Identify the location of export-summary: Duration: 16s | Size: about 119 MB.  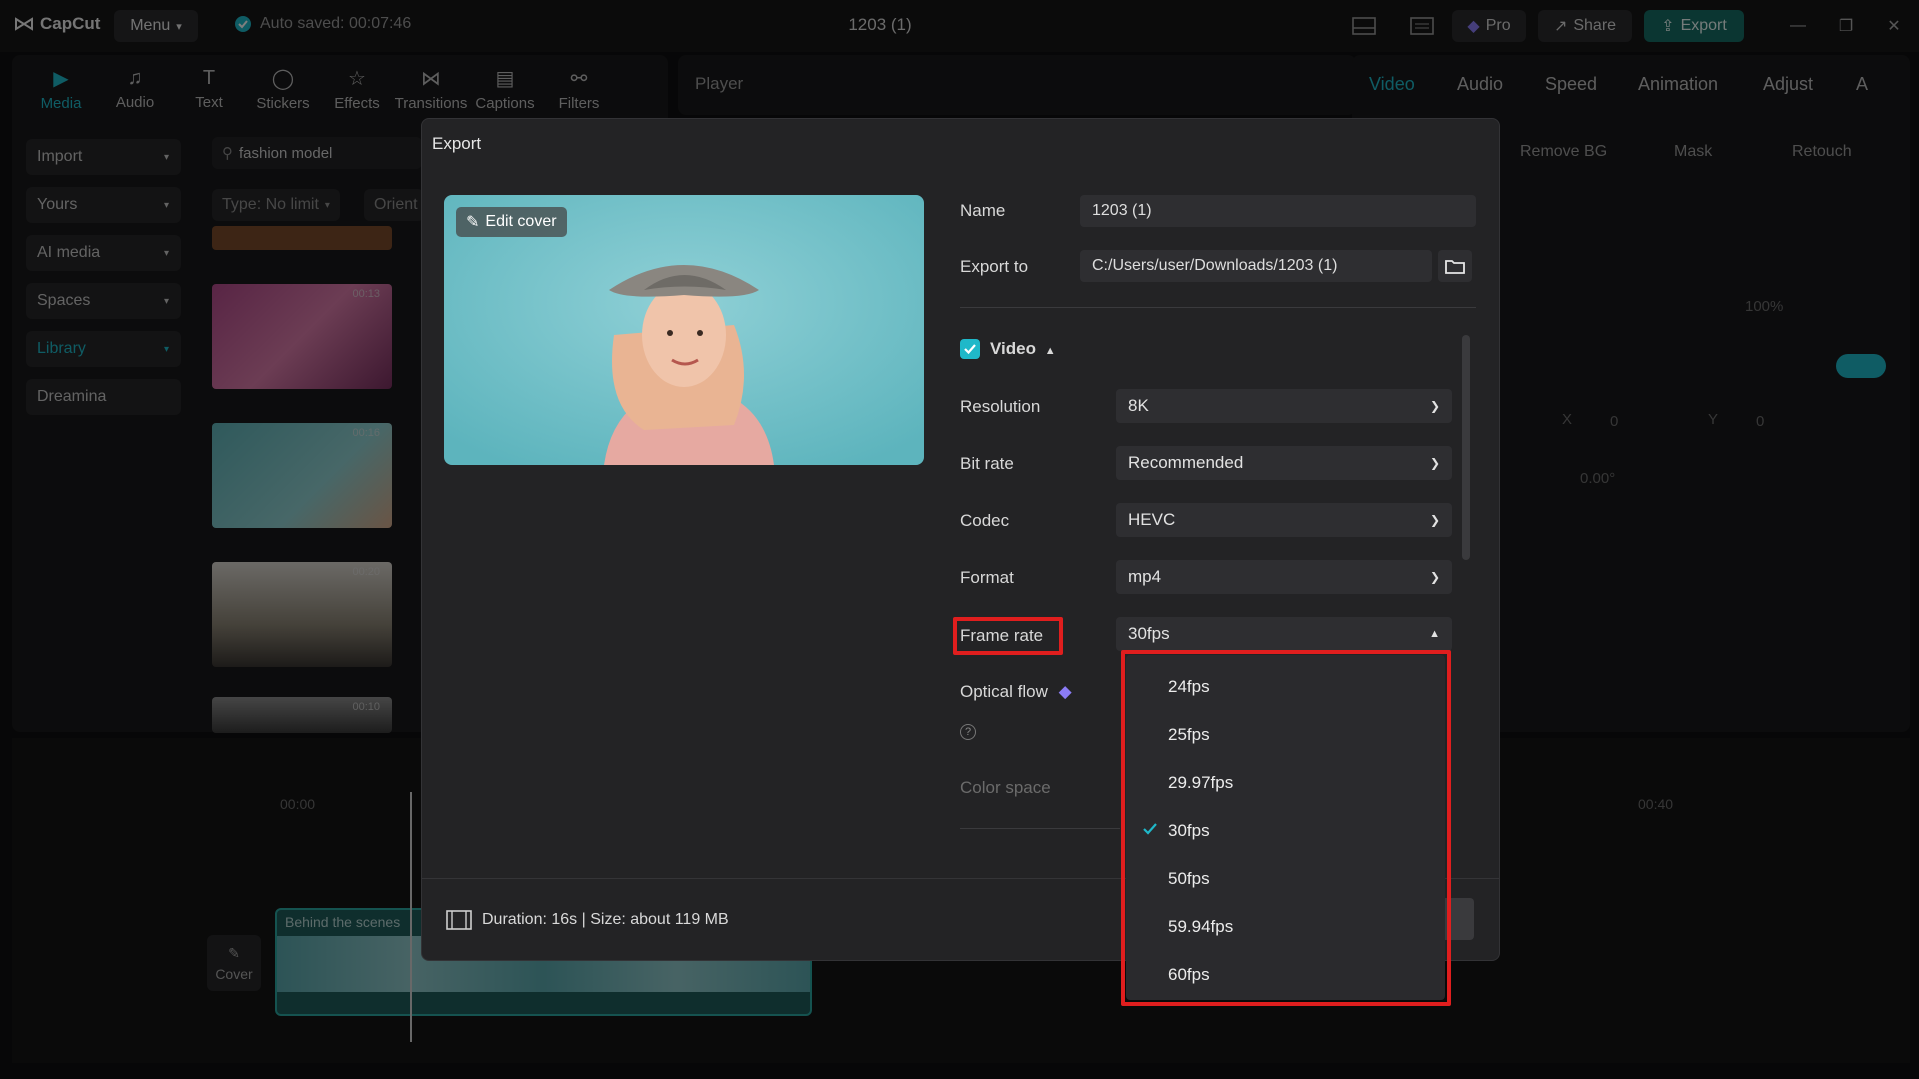
(587, 920).